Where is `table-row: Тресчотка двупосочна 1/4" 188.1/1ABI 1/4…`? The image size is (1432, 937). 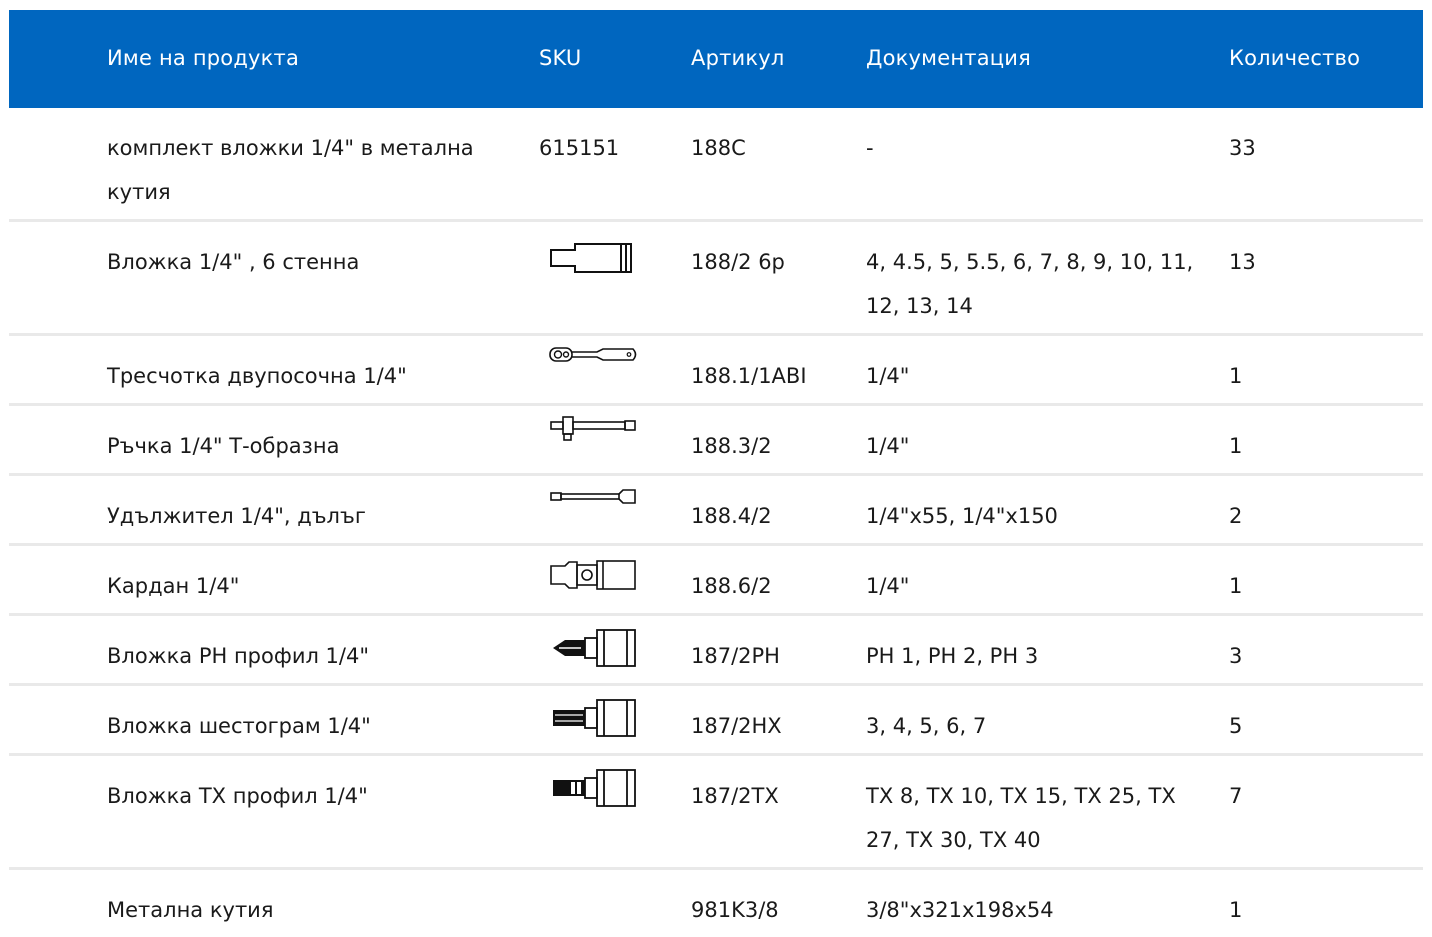 table-row: Тресчотка двупосочна 1/4" 188.1/1ABI 1/4… is located at coordinates (716, 371).